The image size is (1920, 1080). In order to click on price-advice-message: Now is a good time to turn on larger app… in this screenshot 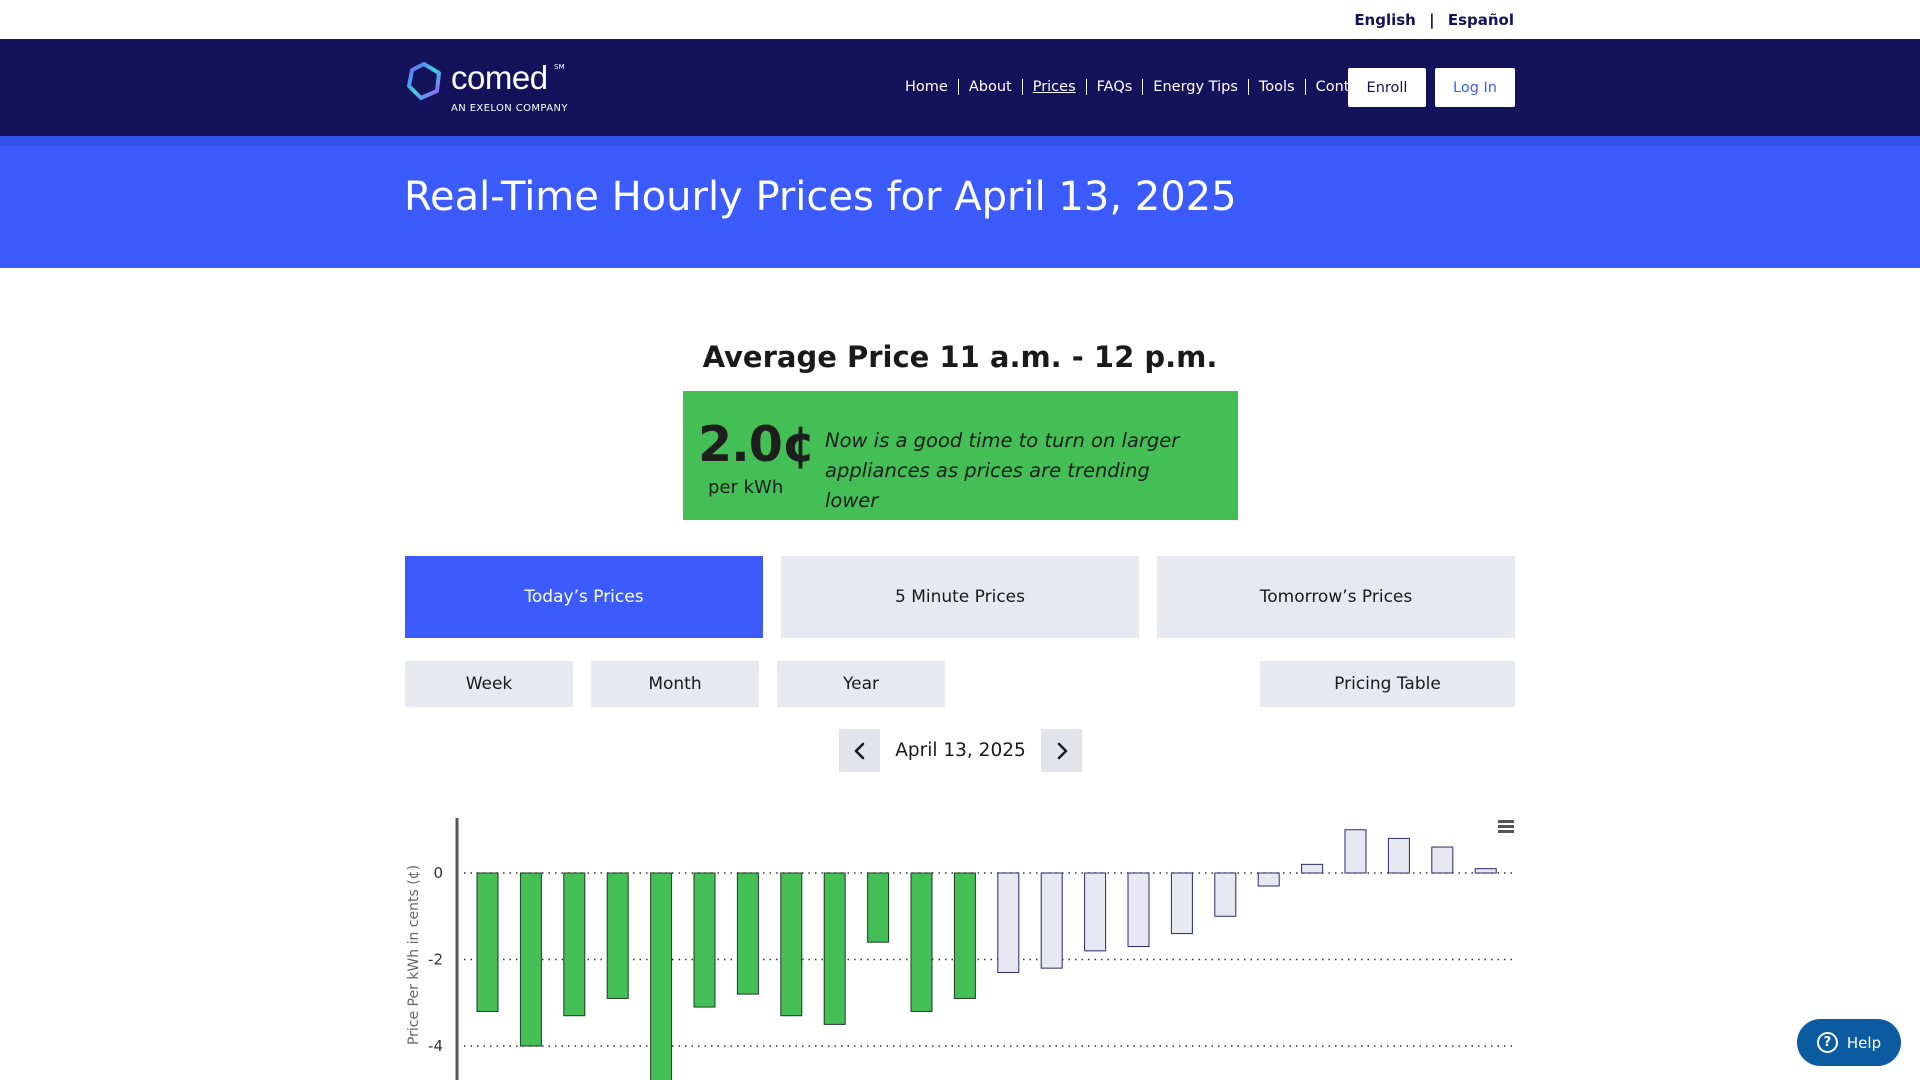, I will do `click(1002, 470)`.